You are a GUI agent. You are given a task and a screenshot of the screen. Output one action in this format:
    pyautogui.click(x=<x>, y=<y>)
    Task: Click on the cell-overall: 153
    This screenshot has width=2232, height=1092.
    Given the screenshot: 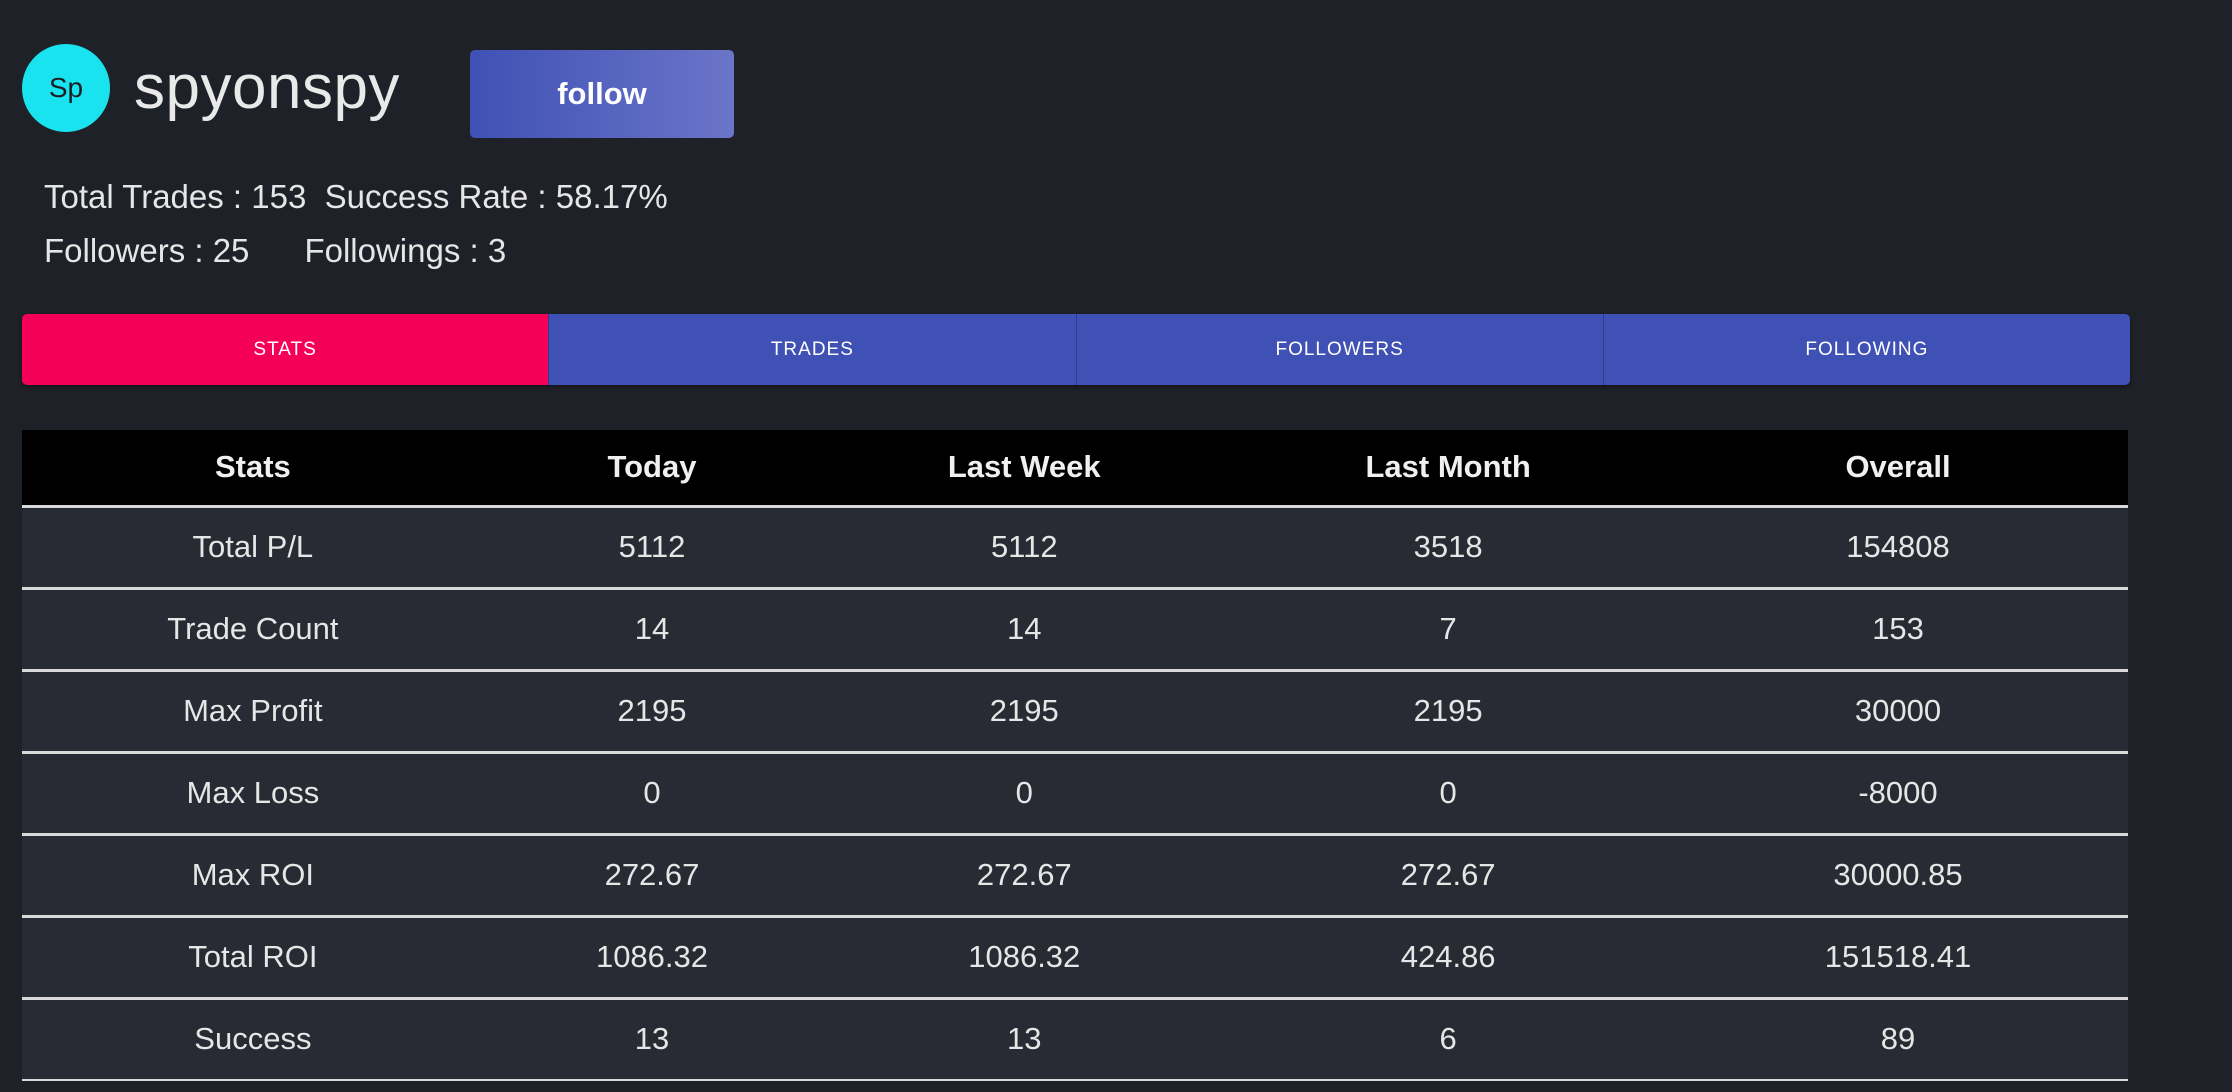 What is the action you would take?
    pyautogui.click(x=1898, y=630)
    